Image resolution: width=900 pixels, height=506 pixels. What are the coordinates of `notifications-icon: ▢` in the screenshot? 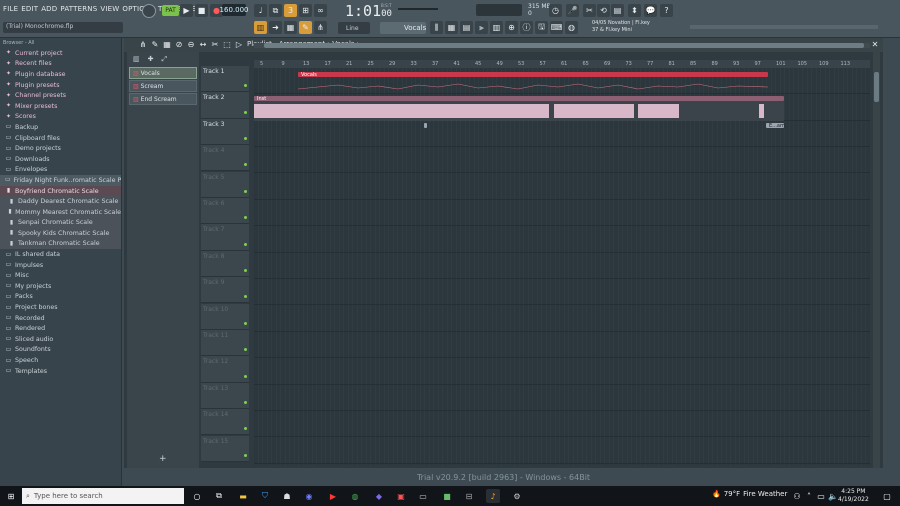 It's located at (887, 496).